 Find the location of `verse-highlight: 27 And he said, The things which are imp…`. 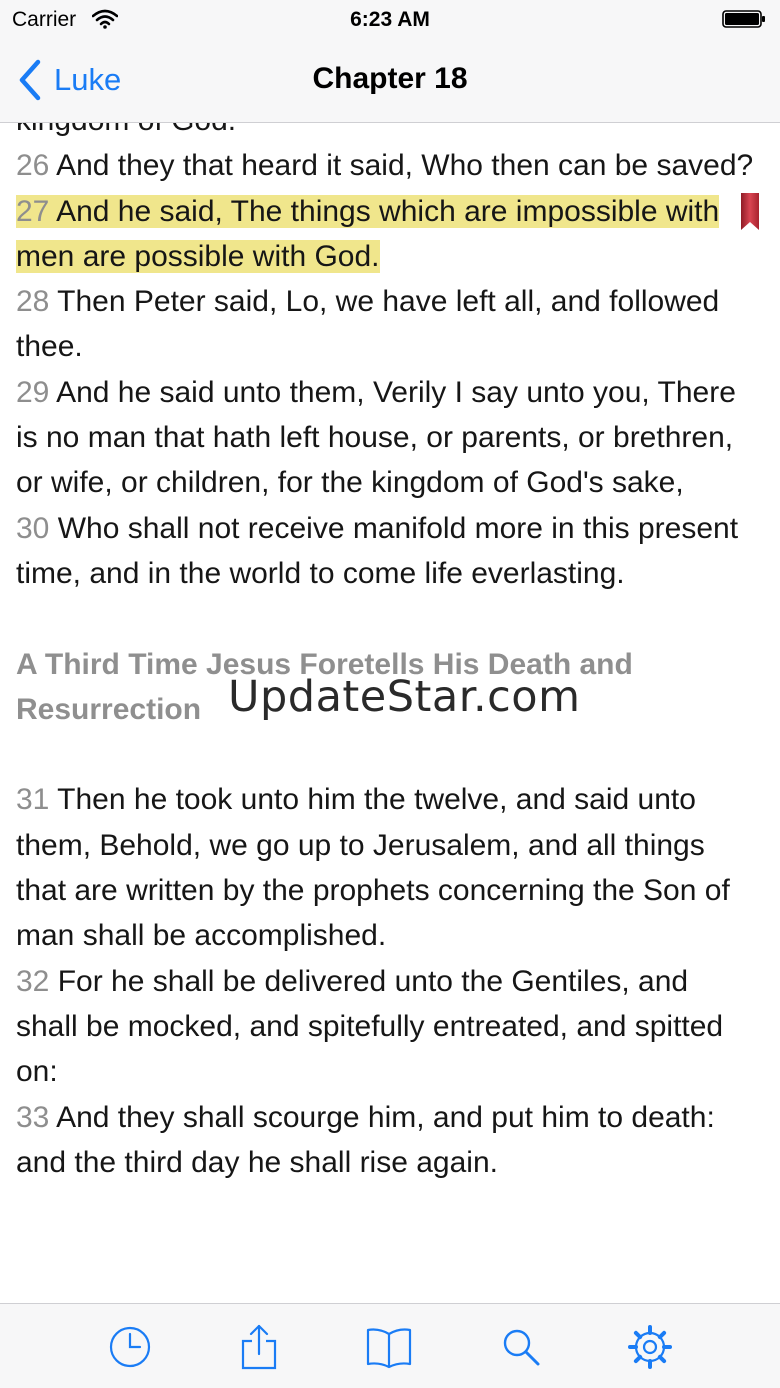

verse-highlight: 27 And he said, The things which are imp… is located at coordinates (368, 233).